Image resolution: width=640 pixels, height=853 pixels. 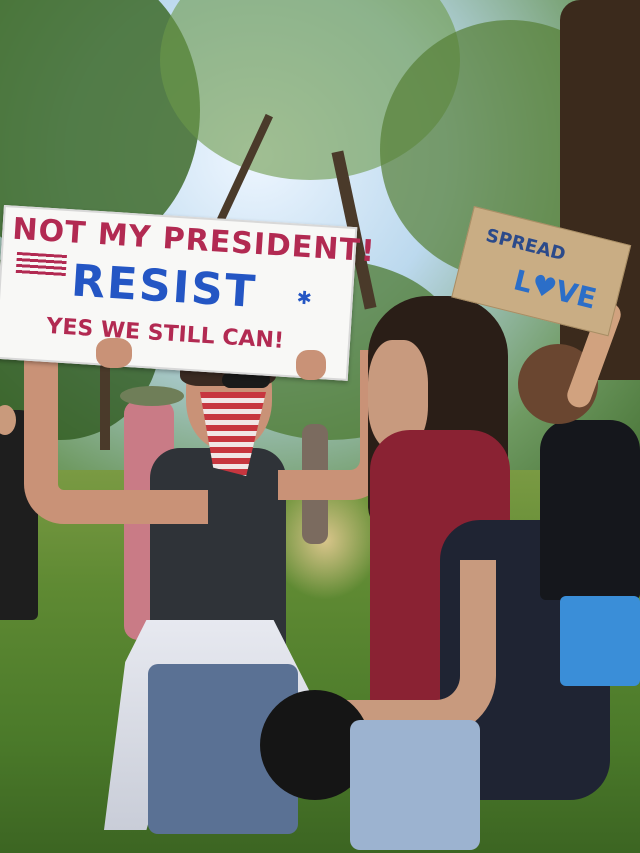 What do you see at coordinates (114, 353) in the screenshot?
I see `hand-left` at bounding box center [114, 353].